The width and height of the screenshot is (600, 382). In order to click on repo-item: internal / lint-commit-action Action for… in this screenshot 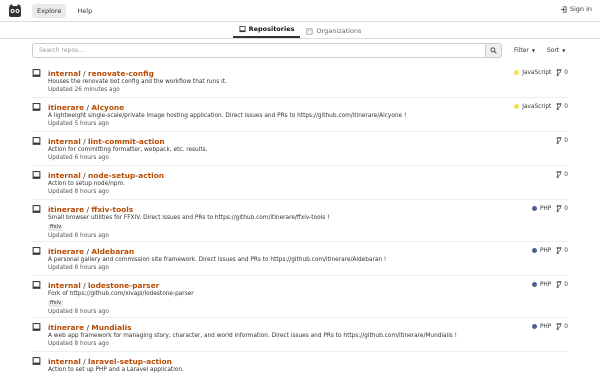, I will do `click(300, 149)`.